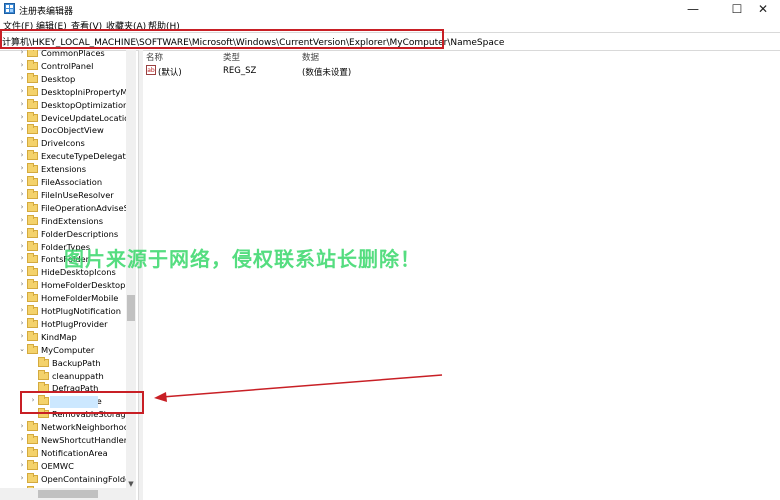 This screenshot has width=780, height=500. I want to click on tree-item-cleanuppath: cleanuppath, so click(68, 376).